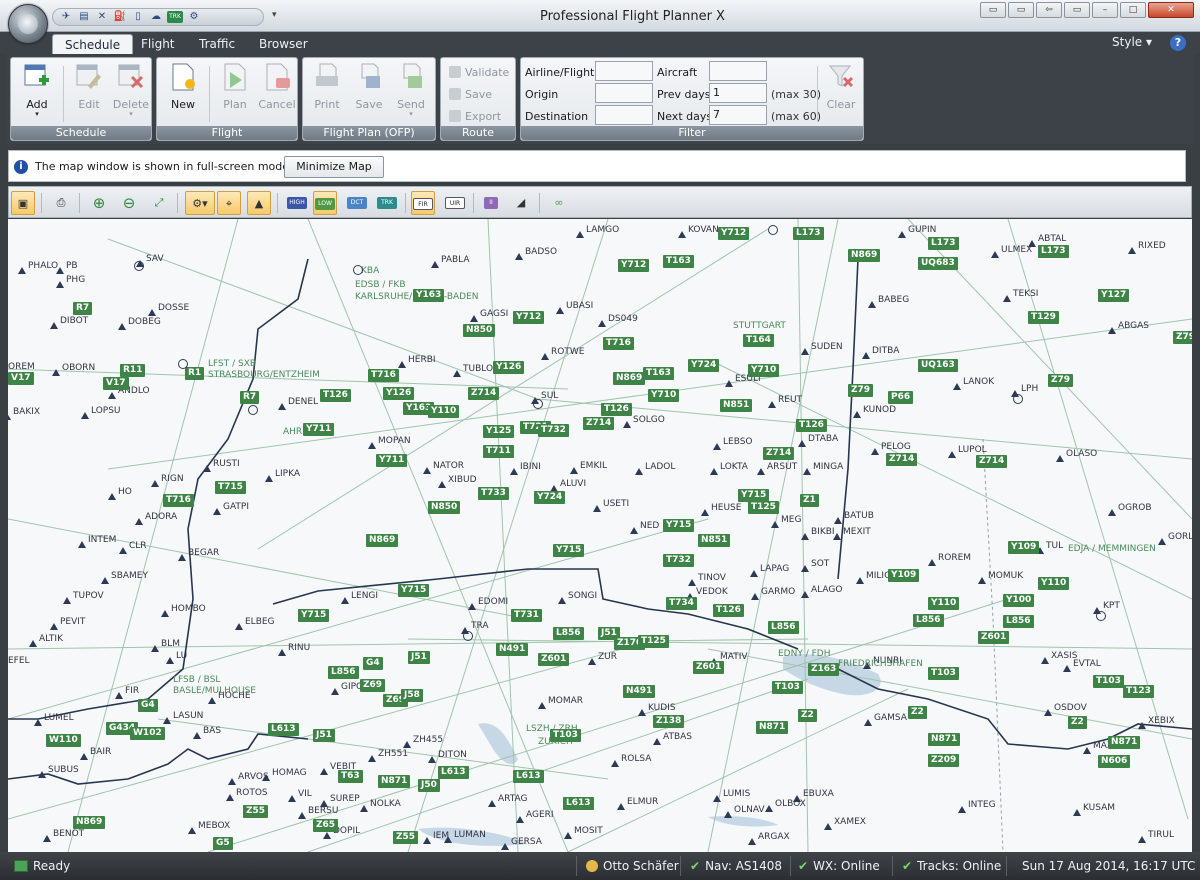 The height and width of the screenshot is (880, 1200). What do you see at coordinates (21, 378) in the screenshot?
I see `airway-label: V17` at bounding box center [21, 378].